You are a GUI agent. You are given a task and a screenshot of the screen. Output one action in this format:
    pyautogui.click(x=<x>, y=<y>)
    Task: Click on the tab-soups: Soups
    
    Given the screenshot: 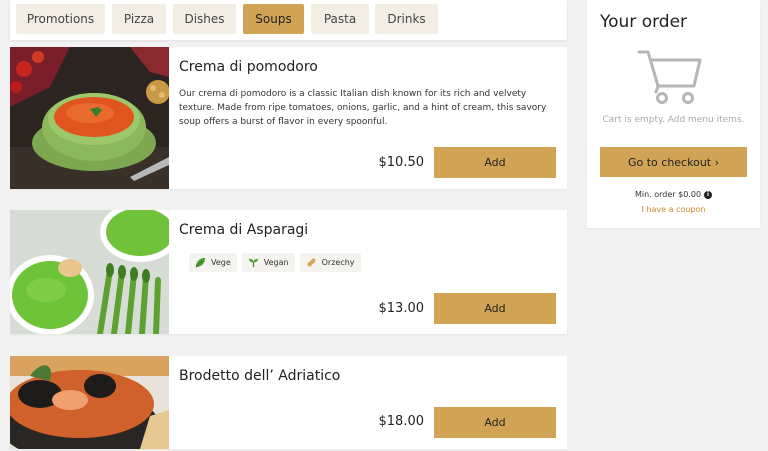 What is the action you would take?
    pyautogui.click(x=273, y=19)
    